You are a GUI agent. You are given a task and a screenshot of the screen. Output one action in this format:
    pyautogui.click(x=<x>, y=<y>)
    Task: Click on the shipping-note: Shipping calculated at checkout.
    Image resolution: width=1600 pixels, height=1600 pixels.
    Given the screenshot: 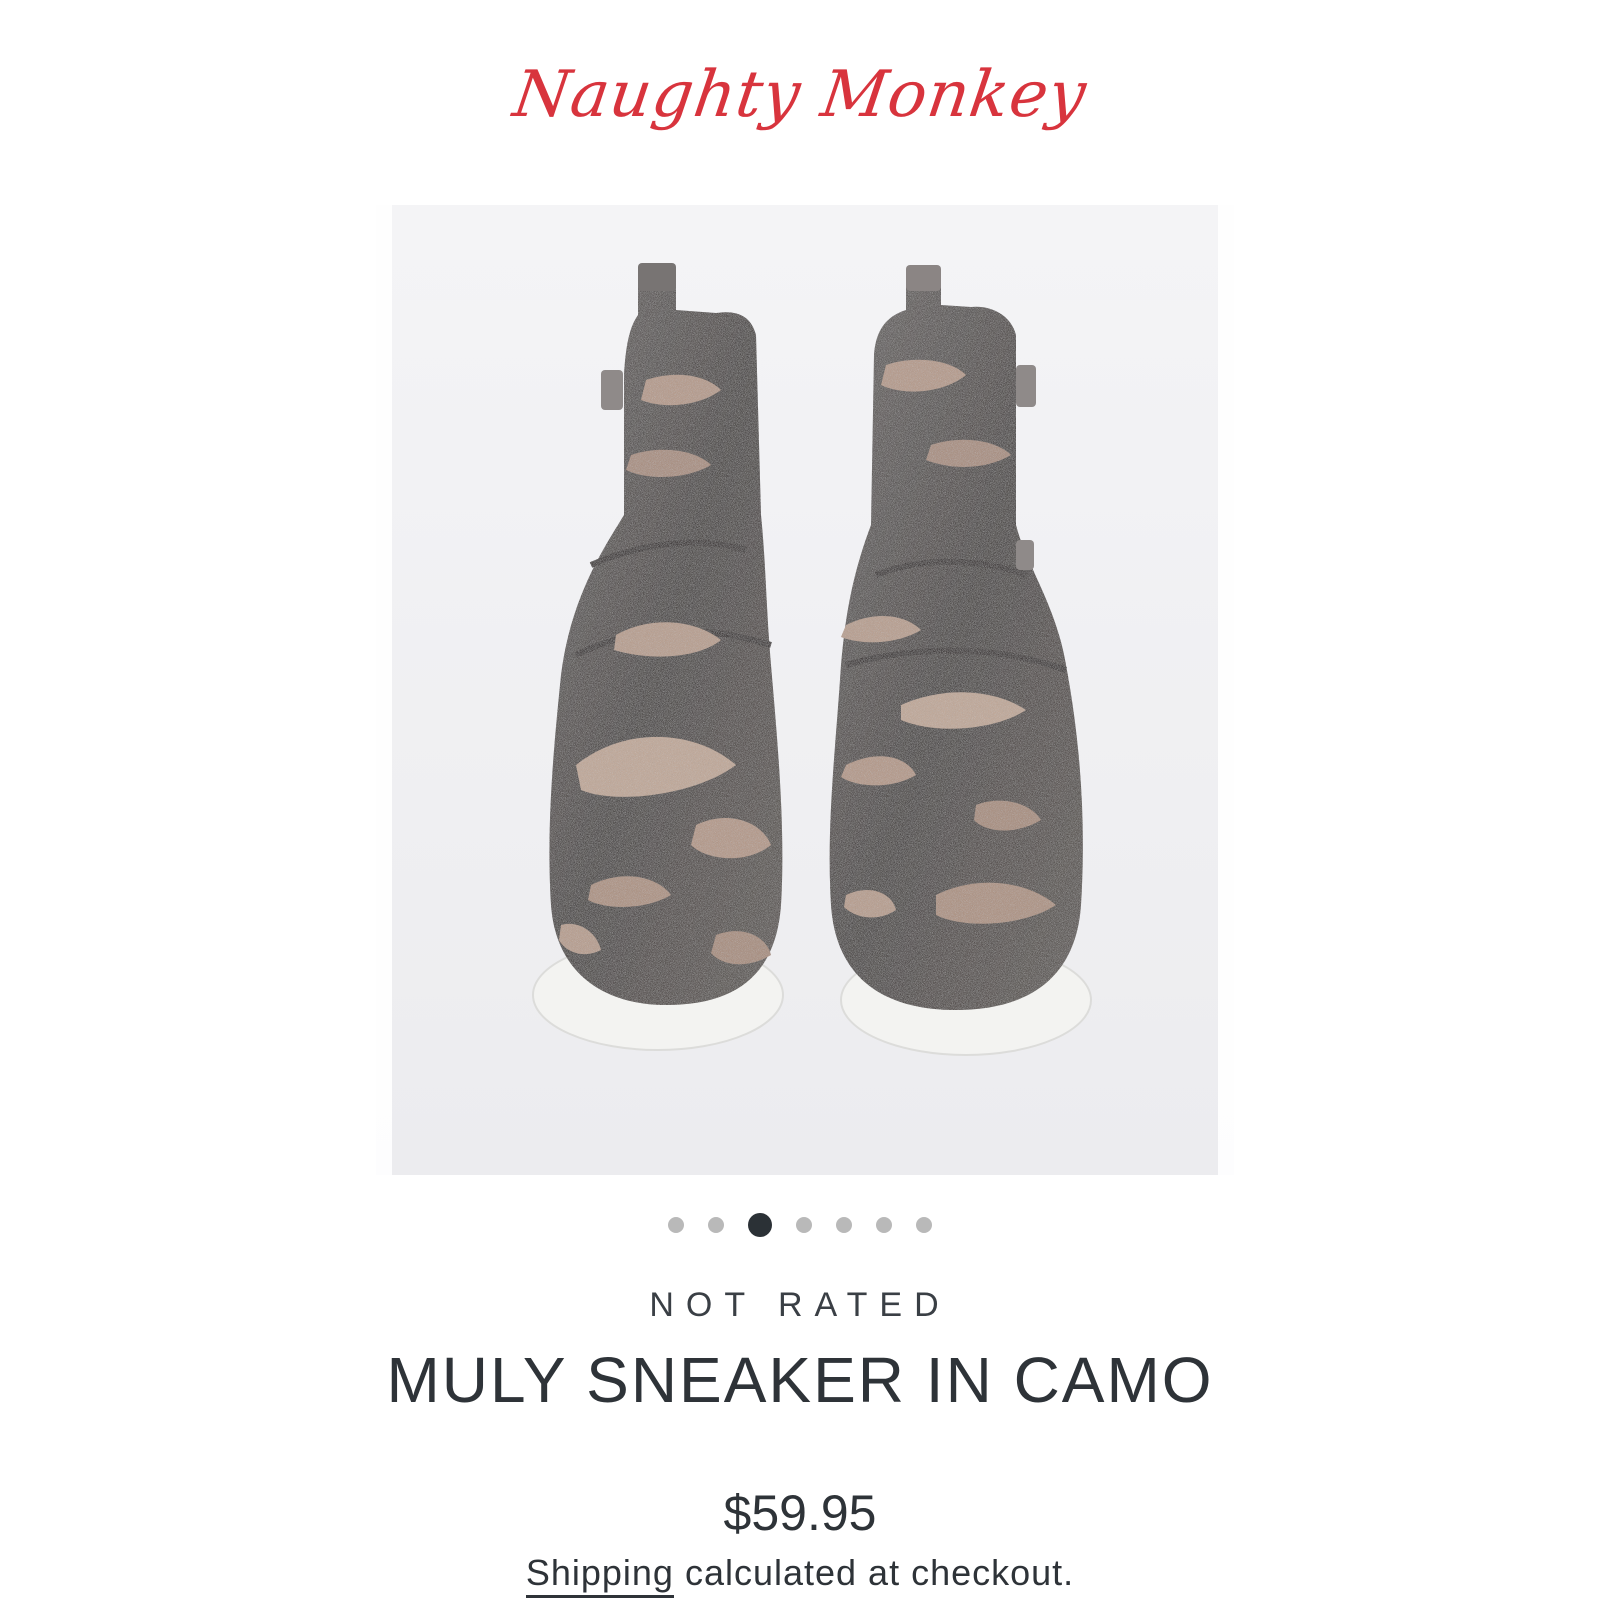 What is the action you would take?
    pyautogui.click(x=800, y=1575)
    